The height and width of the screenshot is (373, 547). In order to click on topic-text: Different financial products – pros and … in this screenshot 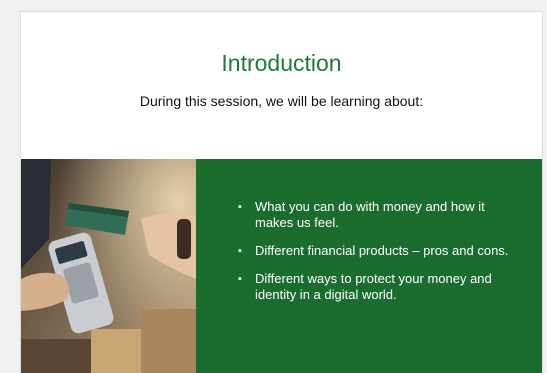, I will do `click(382, 250)`.